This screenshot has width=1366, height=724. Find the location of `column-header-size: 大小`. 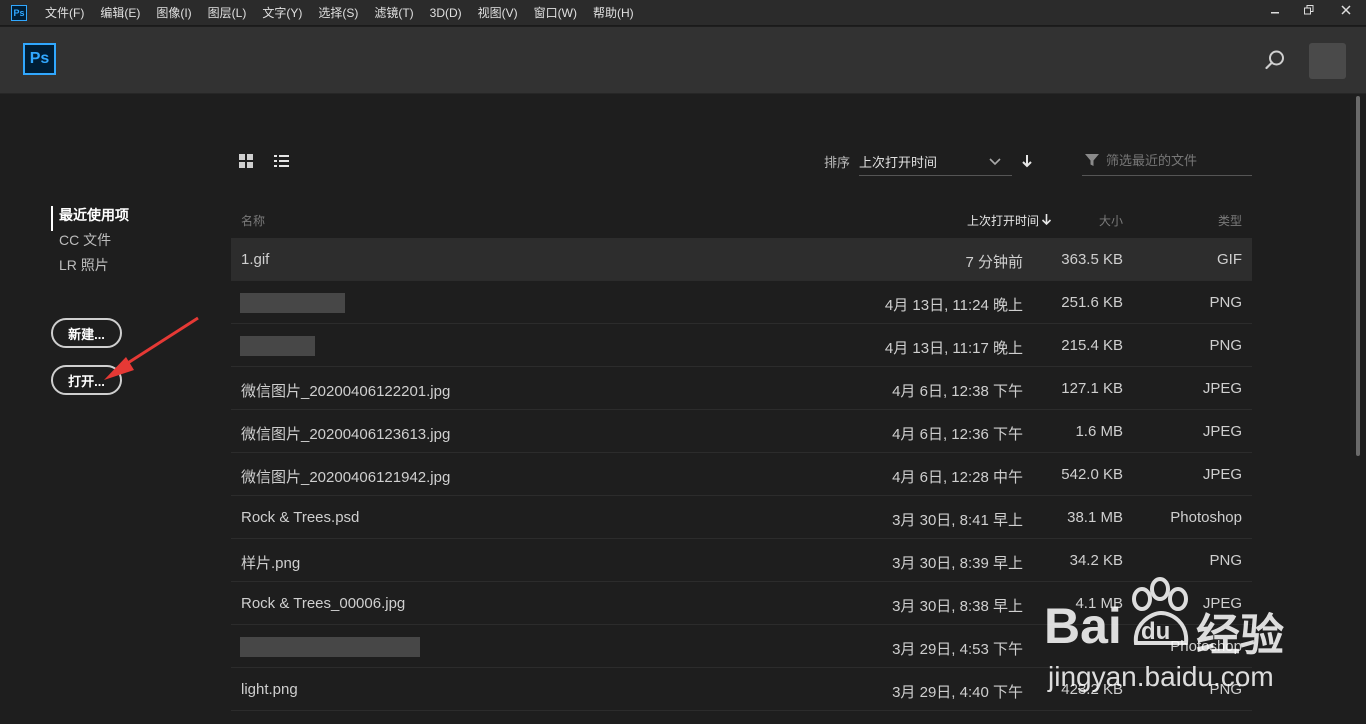

column-header-size: 大小 is located at coordinates (1111, 220).